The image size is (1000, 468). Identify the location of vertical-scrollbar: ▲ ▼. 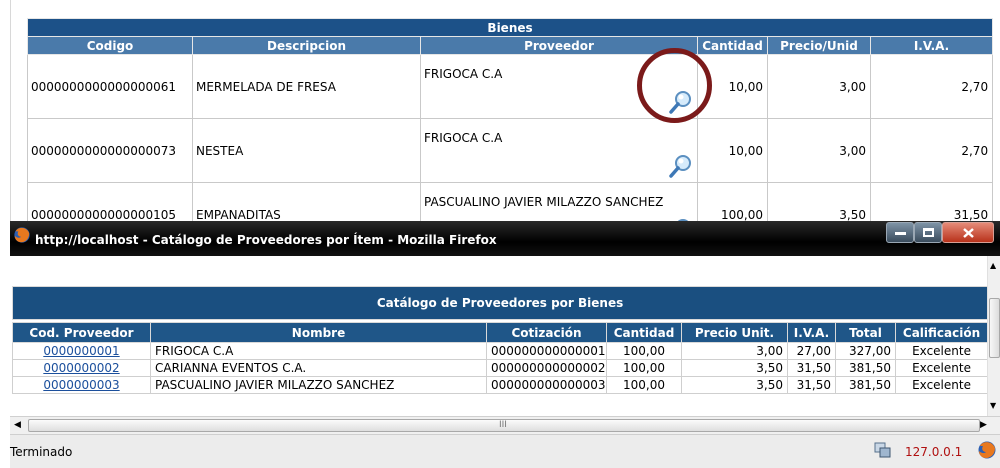
(993, 336).